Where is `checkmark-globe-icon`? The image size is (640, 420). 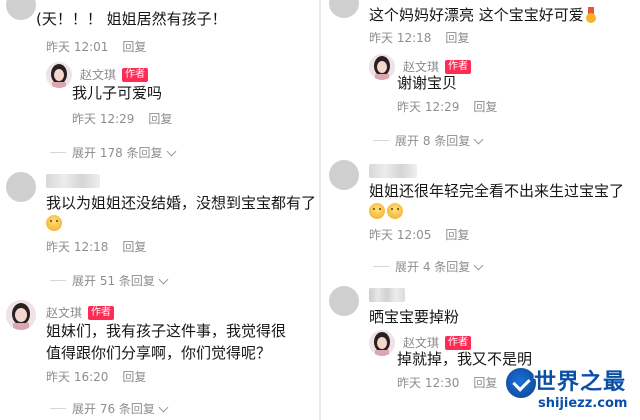
checkmark-globe-icon is located at coordinates (521, 383).